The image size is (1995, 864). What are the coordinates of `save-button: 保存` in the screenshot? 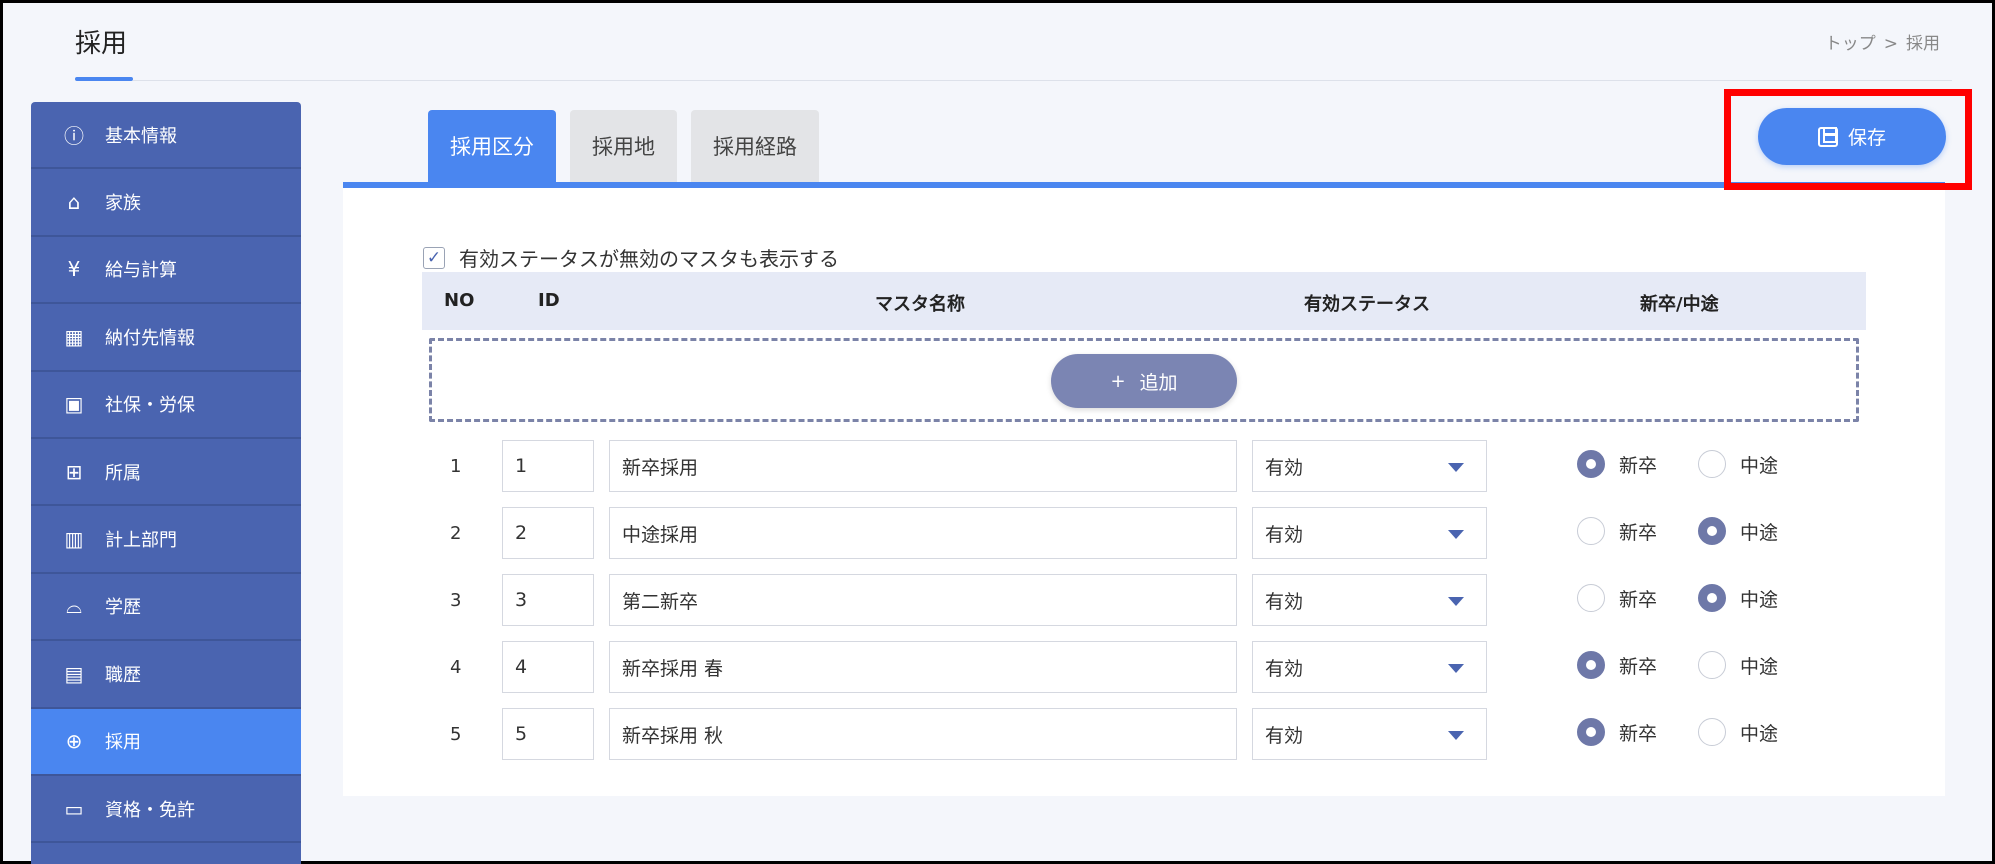 It's located at (1852, 136).